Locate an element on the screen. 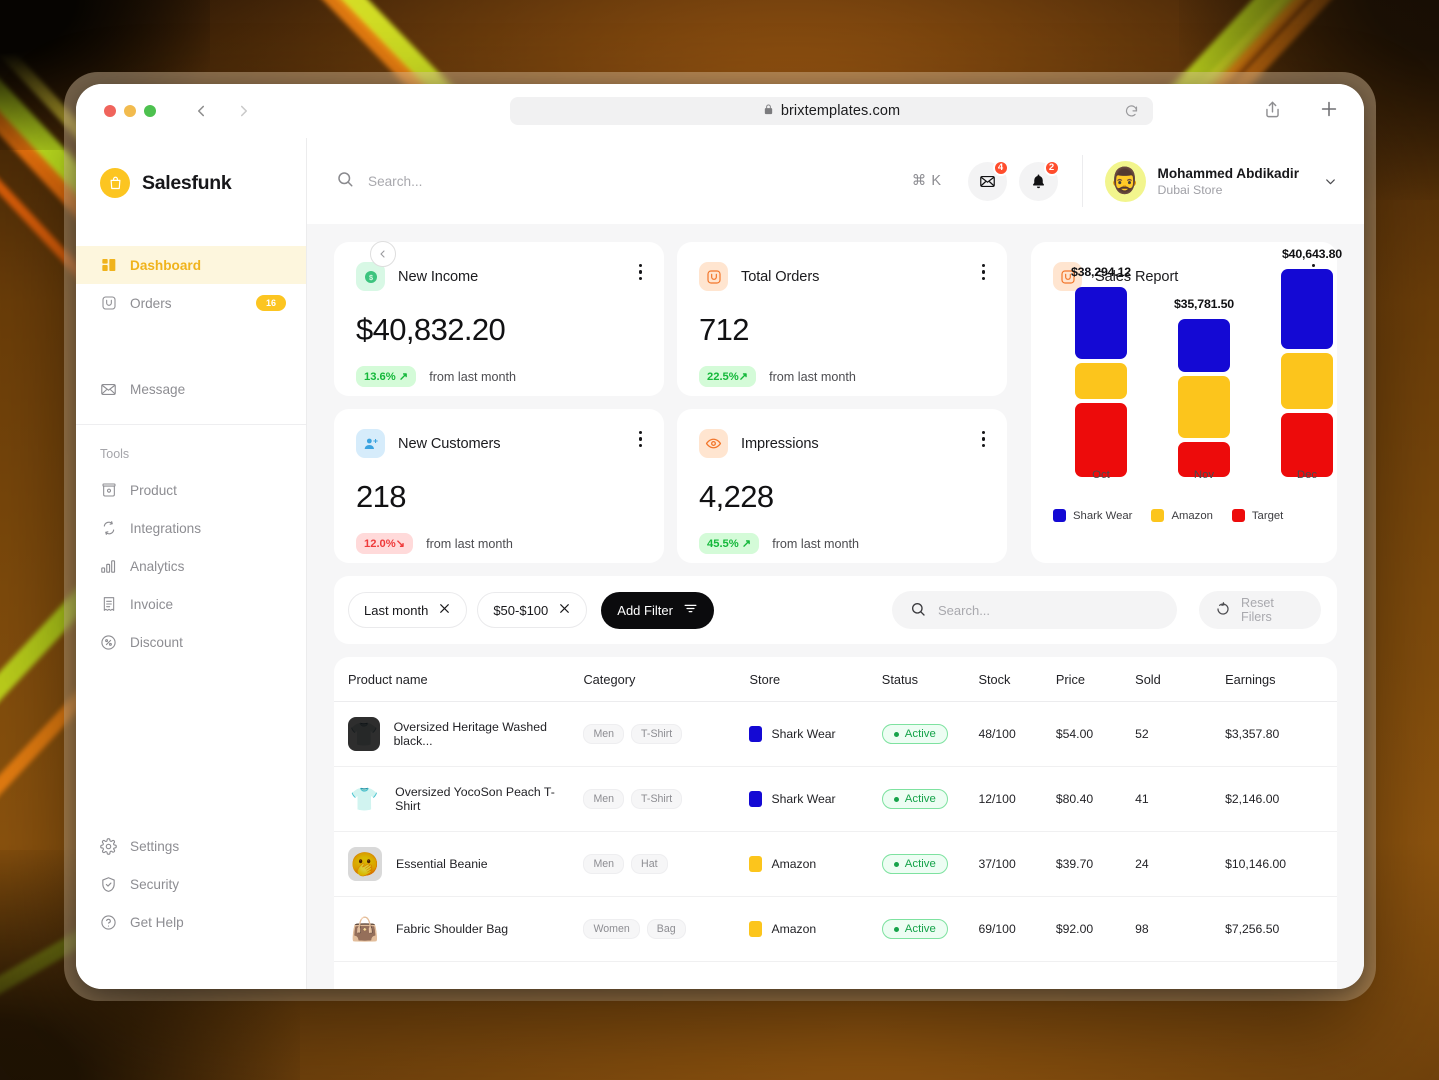 The width and height of the screenshot is (1439, 1080). earnings-value: $7,256.50 is located at coordinates (1252, 929).